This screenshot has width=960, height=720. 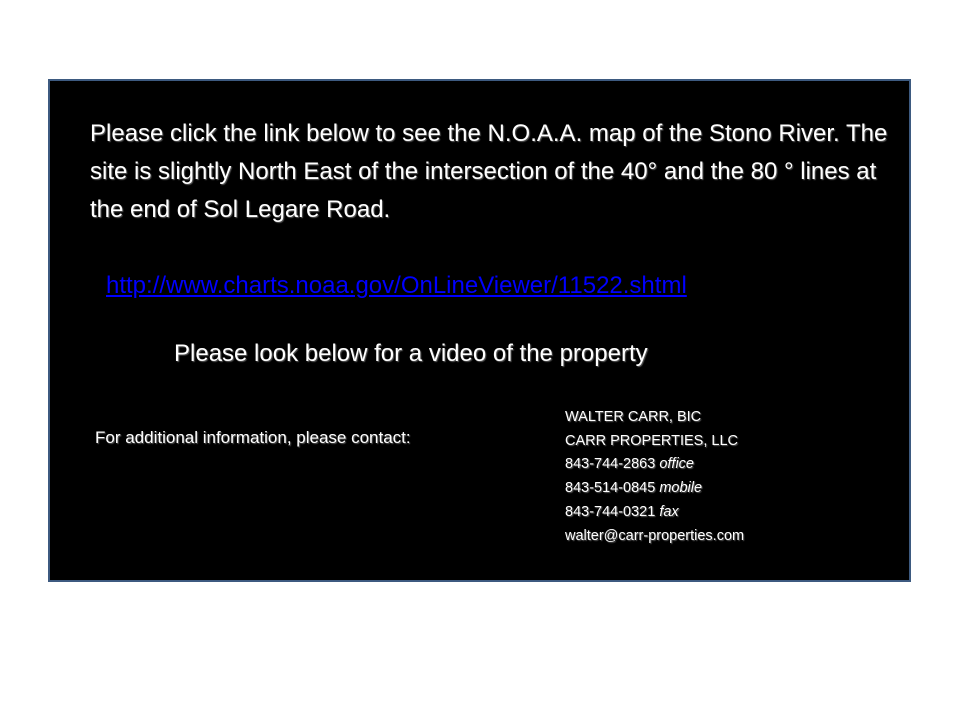 I want to click on office-label: office, so click(x=677, y=464).